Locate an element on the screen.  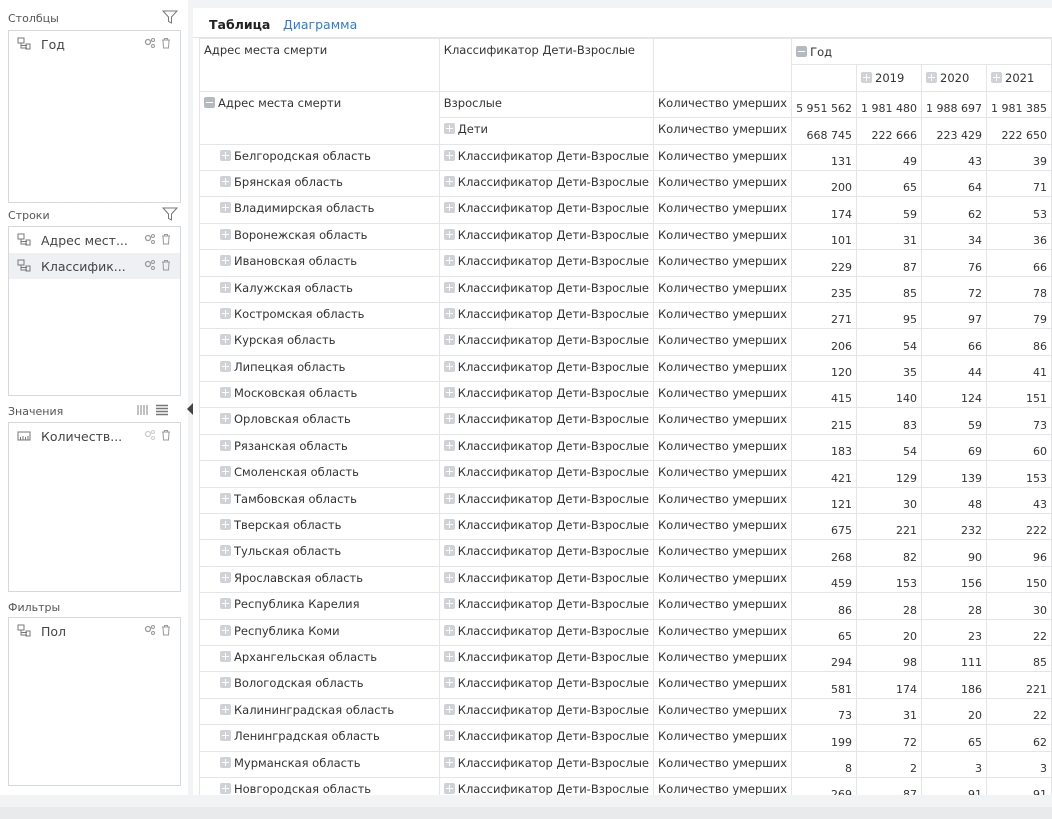
region-cell: Ивановская область is located at coordinates (319, 263).